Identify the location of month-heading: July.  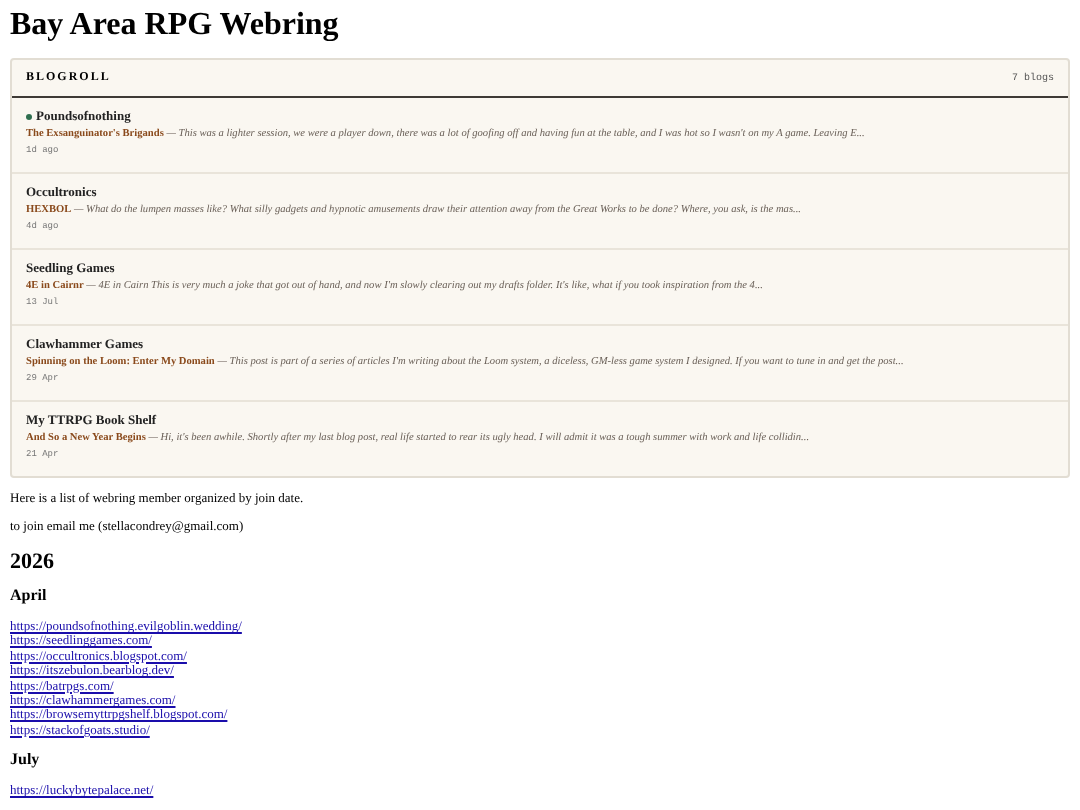
(26, 759).